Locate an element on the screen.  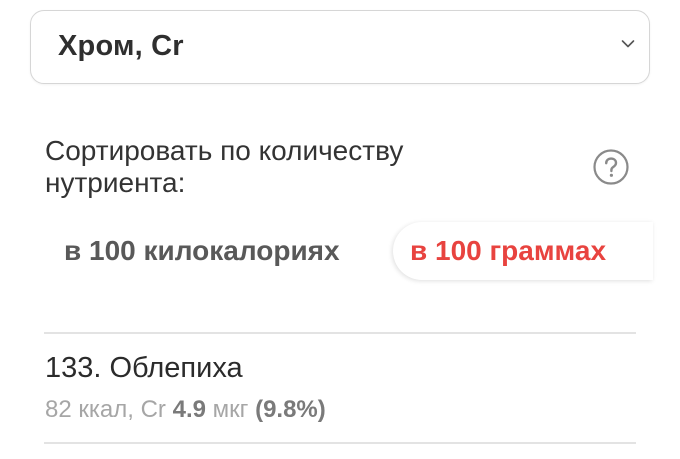
list-item-amount: 4.9 is located at coordinates (189, 409).